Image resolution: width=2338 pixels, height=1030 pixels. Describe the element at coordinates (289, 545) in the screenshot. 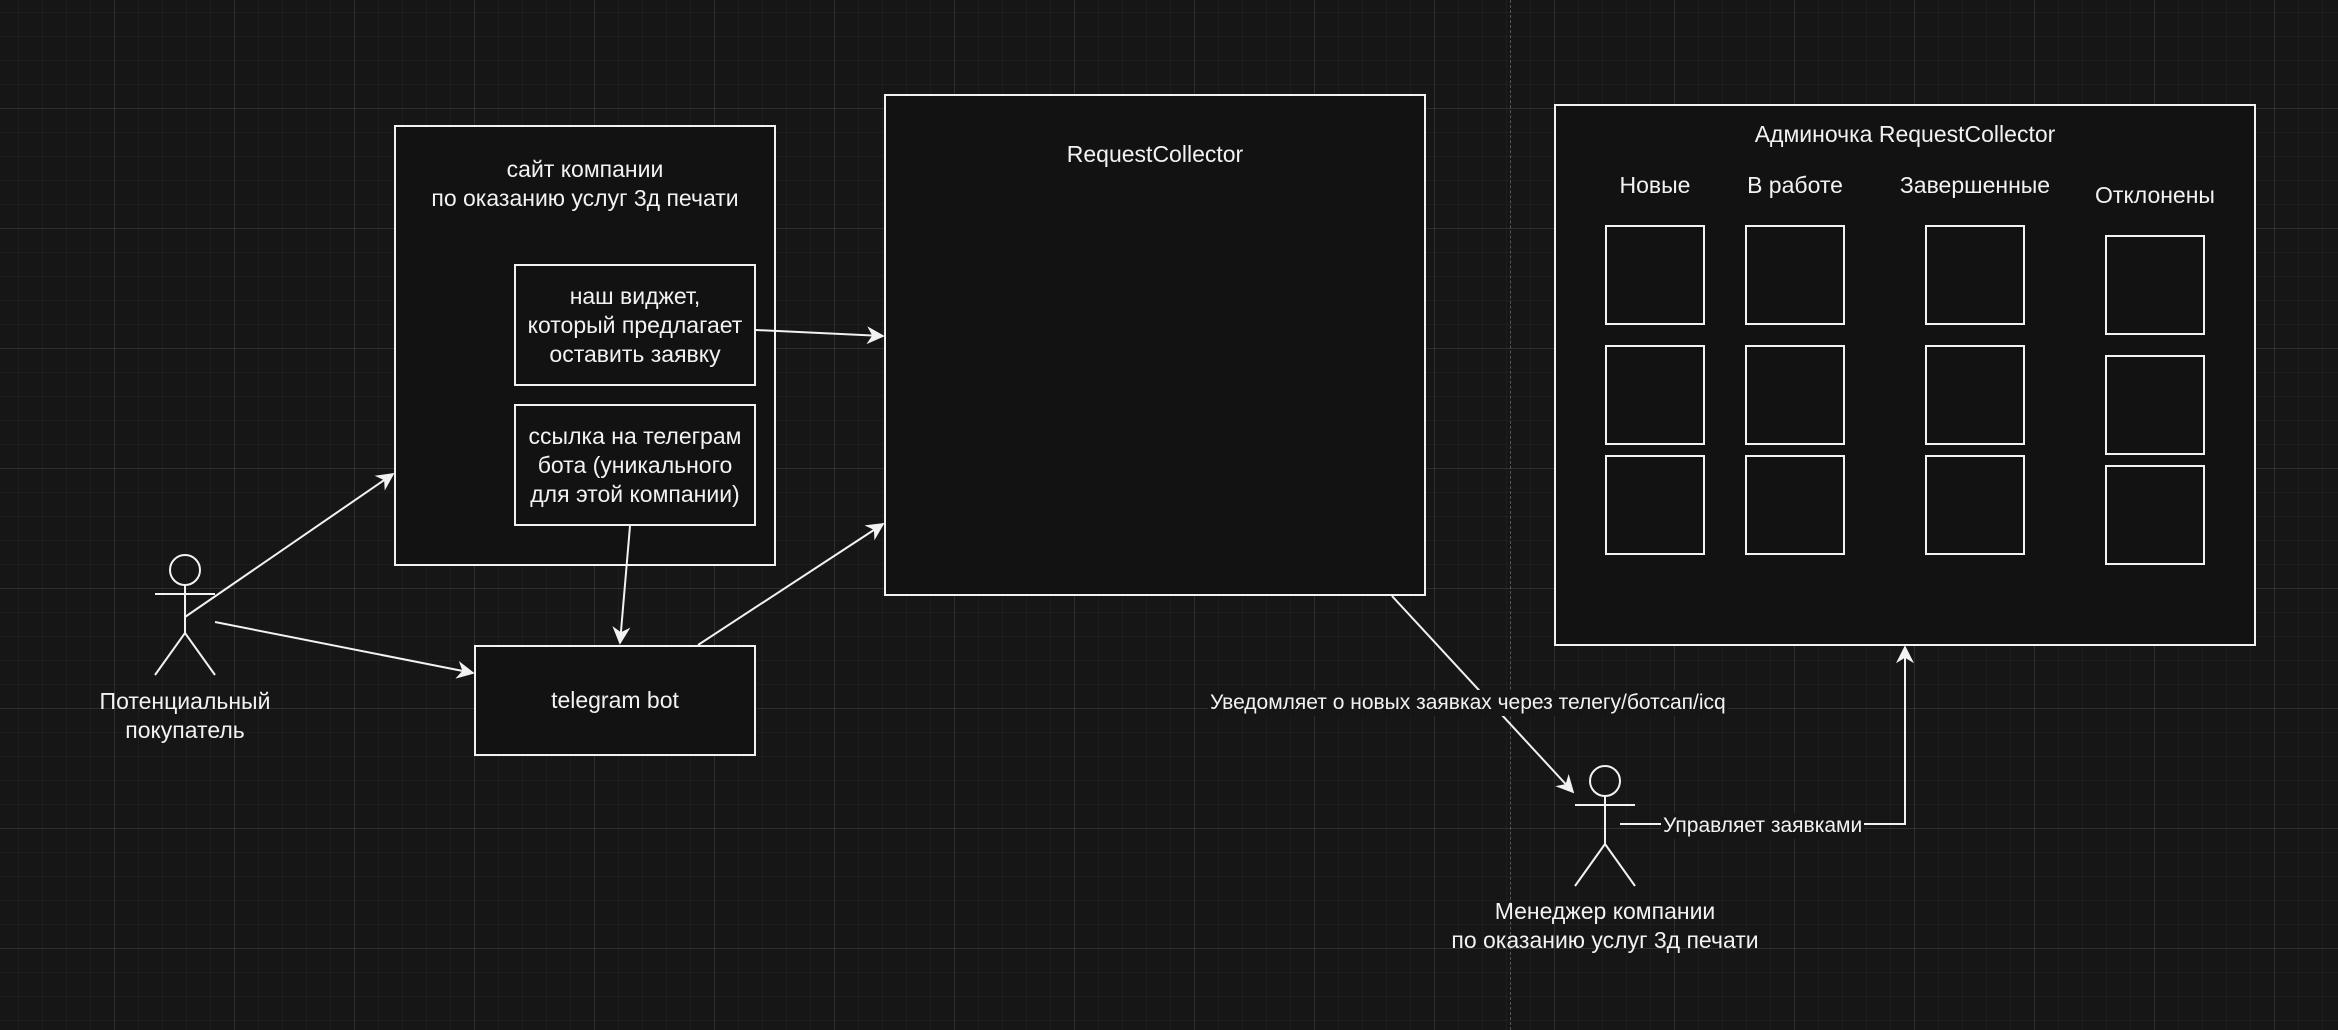

I see `buyer-to-site-arrow` at that location.